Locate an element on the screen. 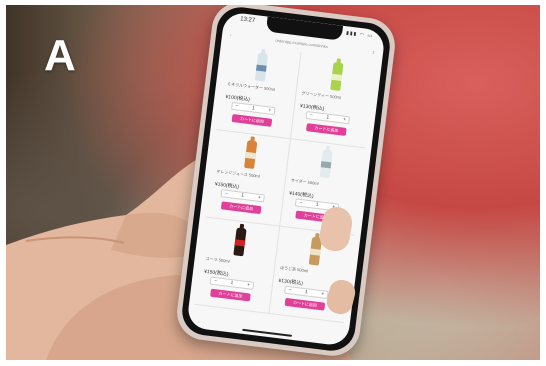  product-card: グリーンティー 500ml ¥130(税込) − 1 + カートに追加 is located at coordinates (333, 100).